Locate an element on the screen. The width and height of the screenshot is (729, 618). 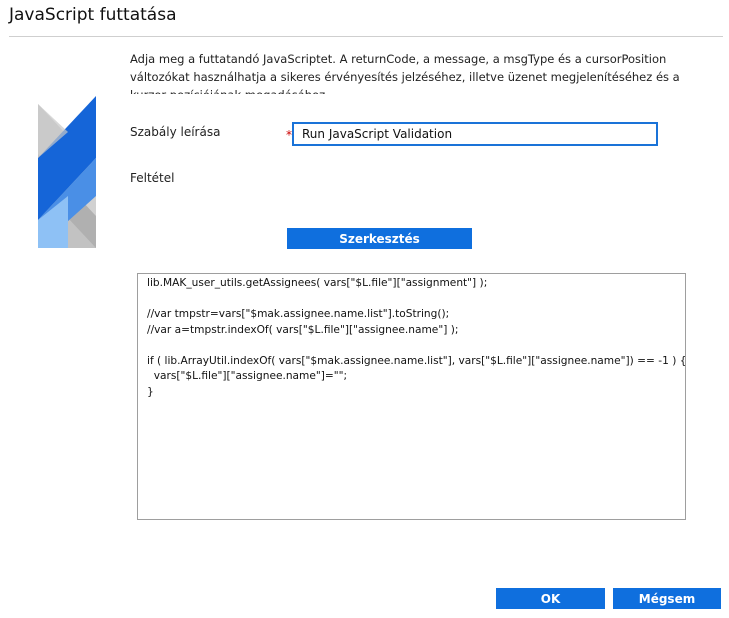
code-line: } is located at coordinates (150, 391).